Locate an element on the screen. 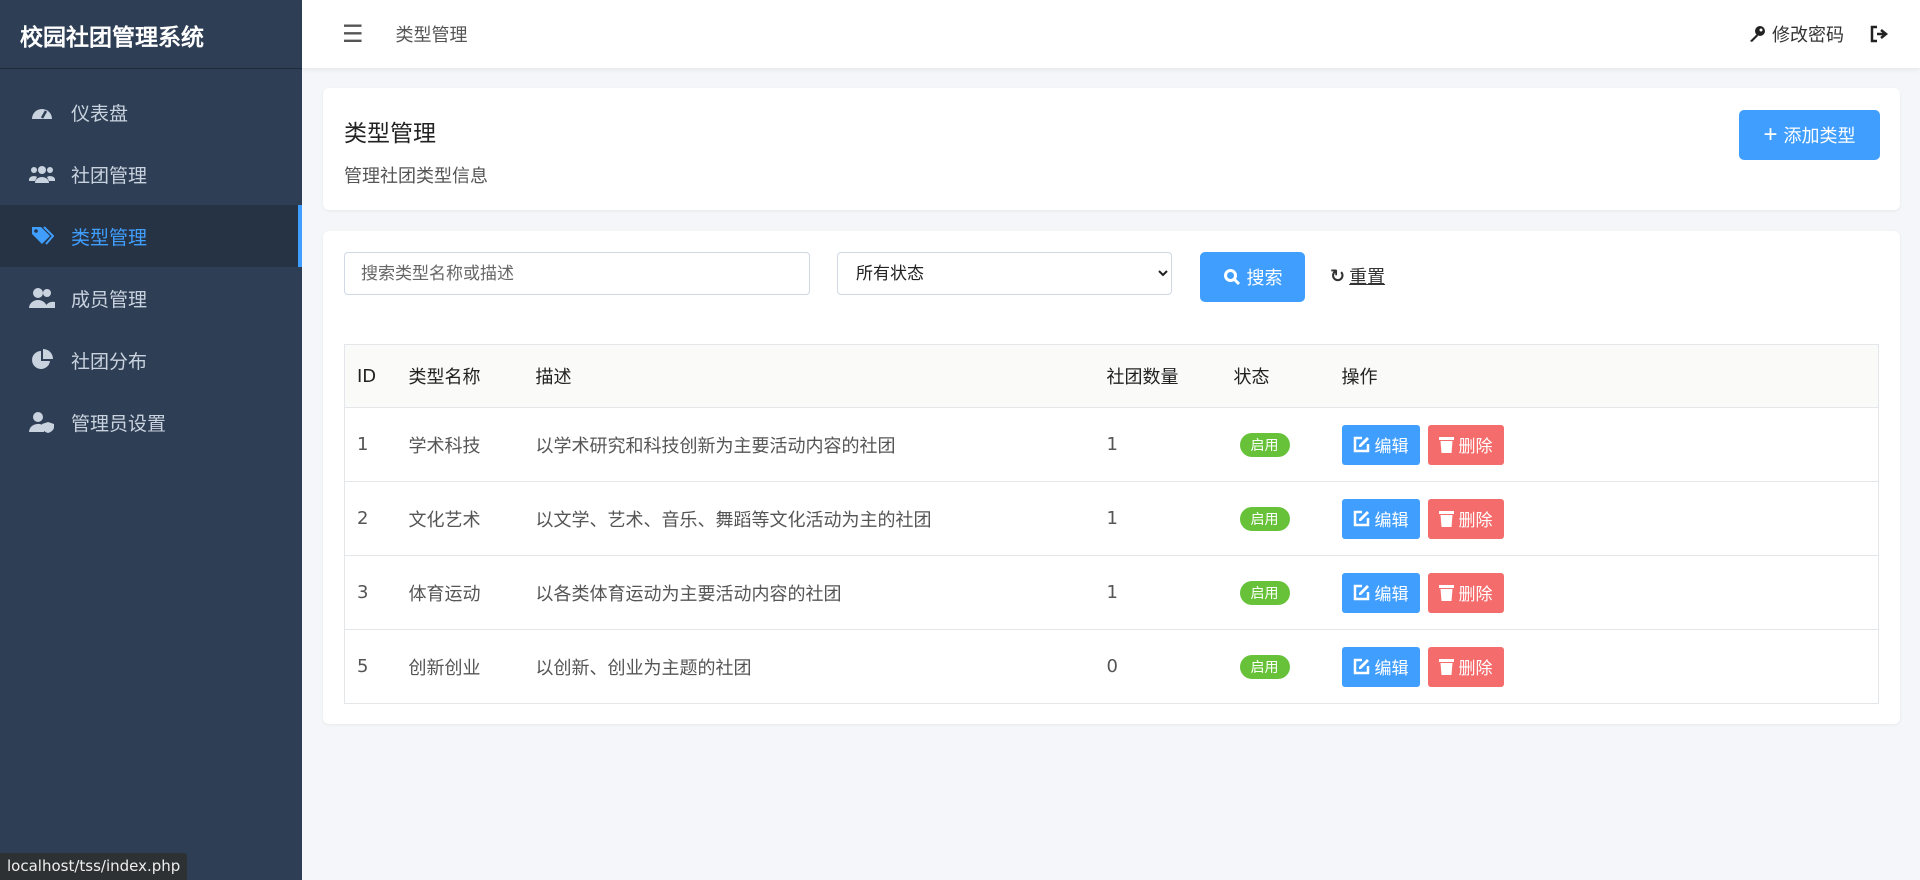  cell-id: 3 is located at coordinates (370, 592).